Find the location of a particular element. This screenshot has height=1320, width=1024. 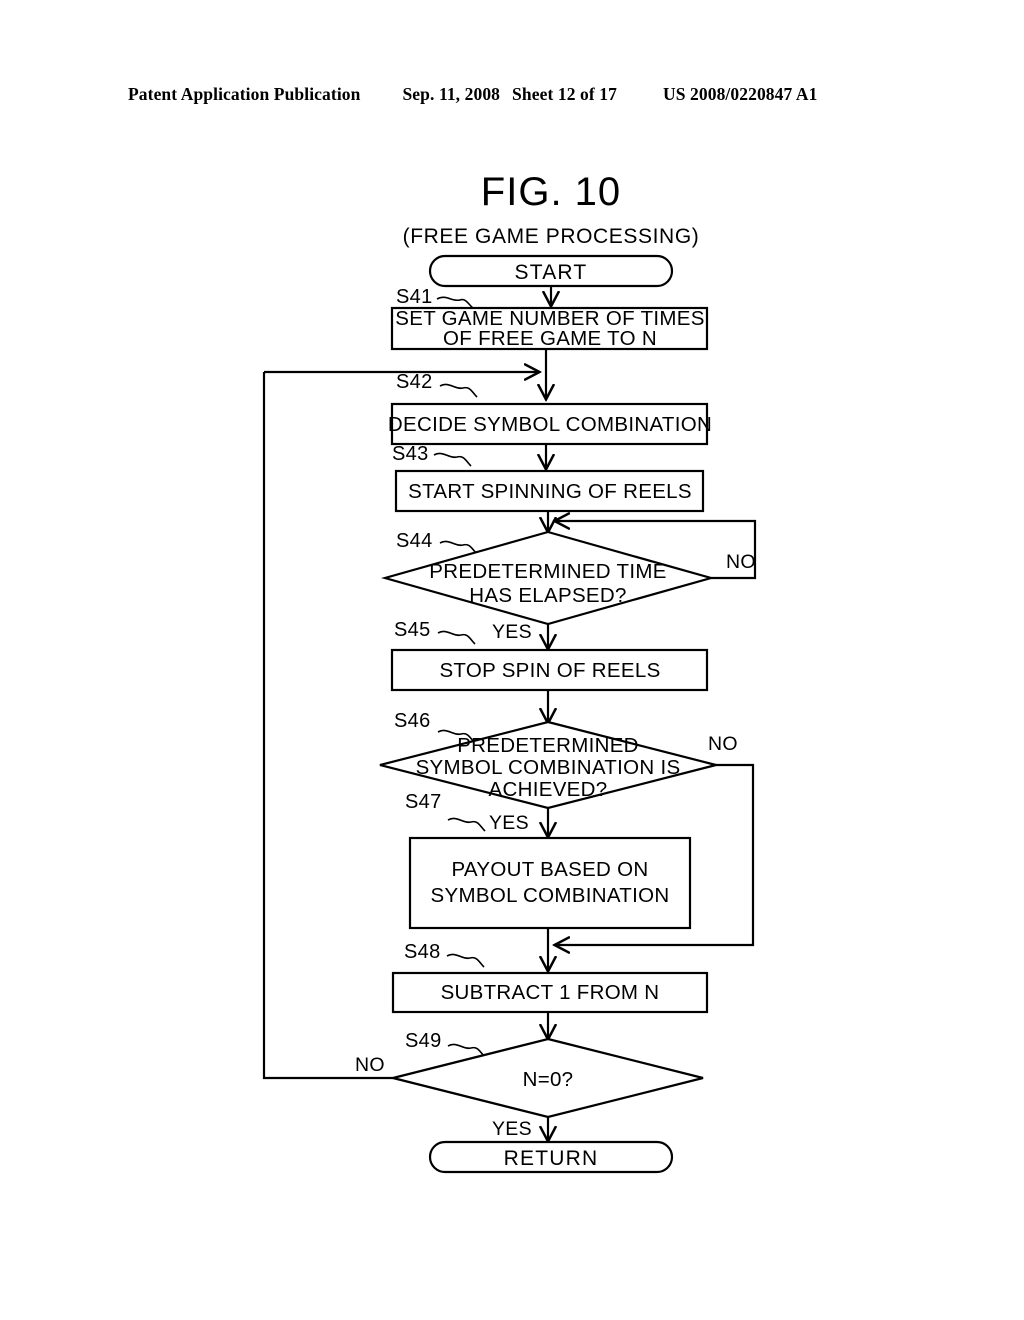

leader-s43 is located at coordinates (452, 459).